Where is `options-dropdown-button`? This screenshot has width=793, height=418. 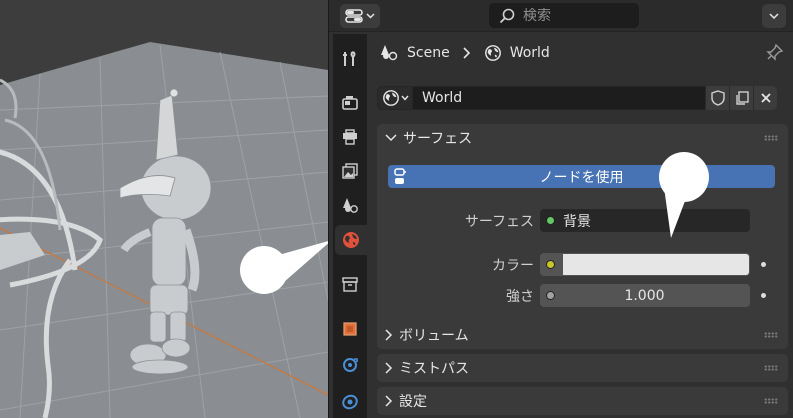 options-dropdown-button is located at coordinates (774, 16).